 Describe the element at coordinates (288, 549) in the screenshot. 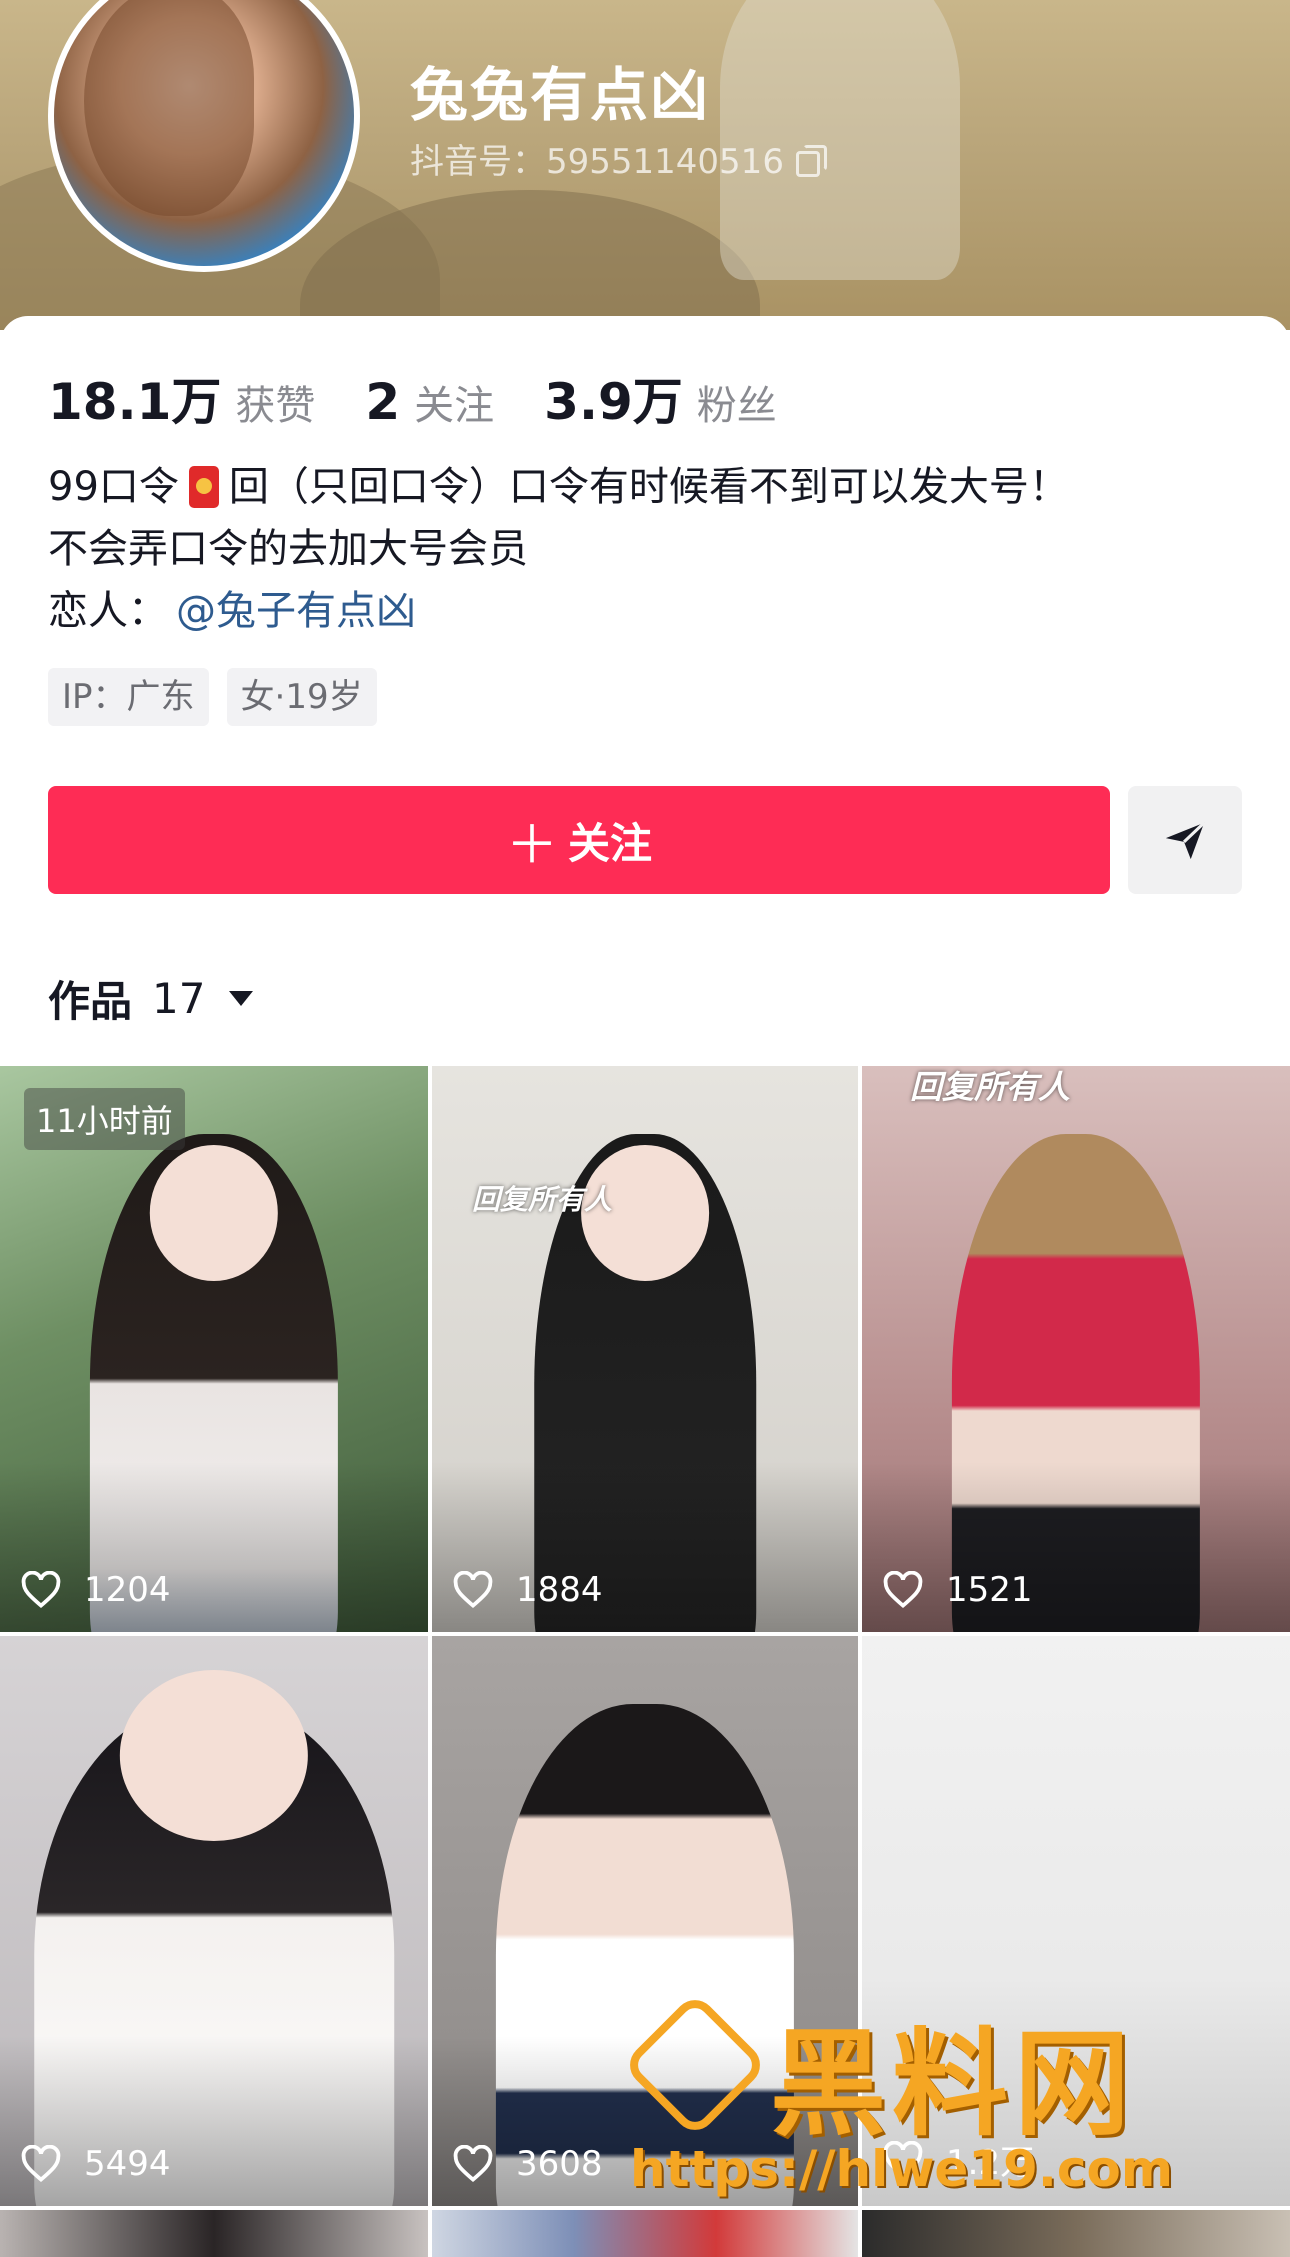

I see `bio-text: 不会弄口令的去加大号会员` at that location.